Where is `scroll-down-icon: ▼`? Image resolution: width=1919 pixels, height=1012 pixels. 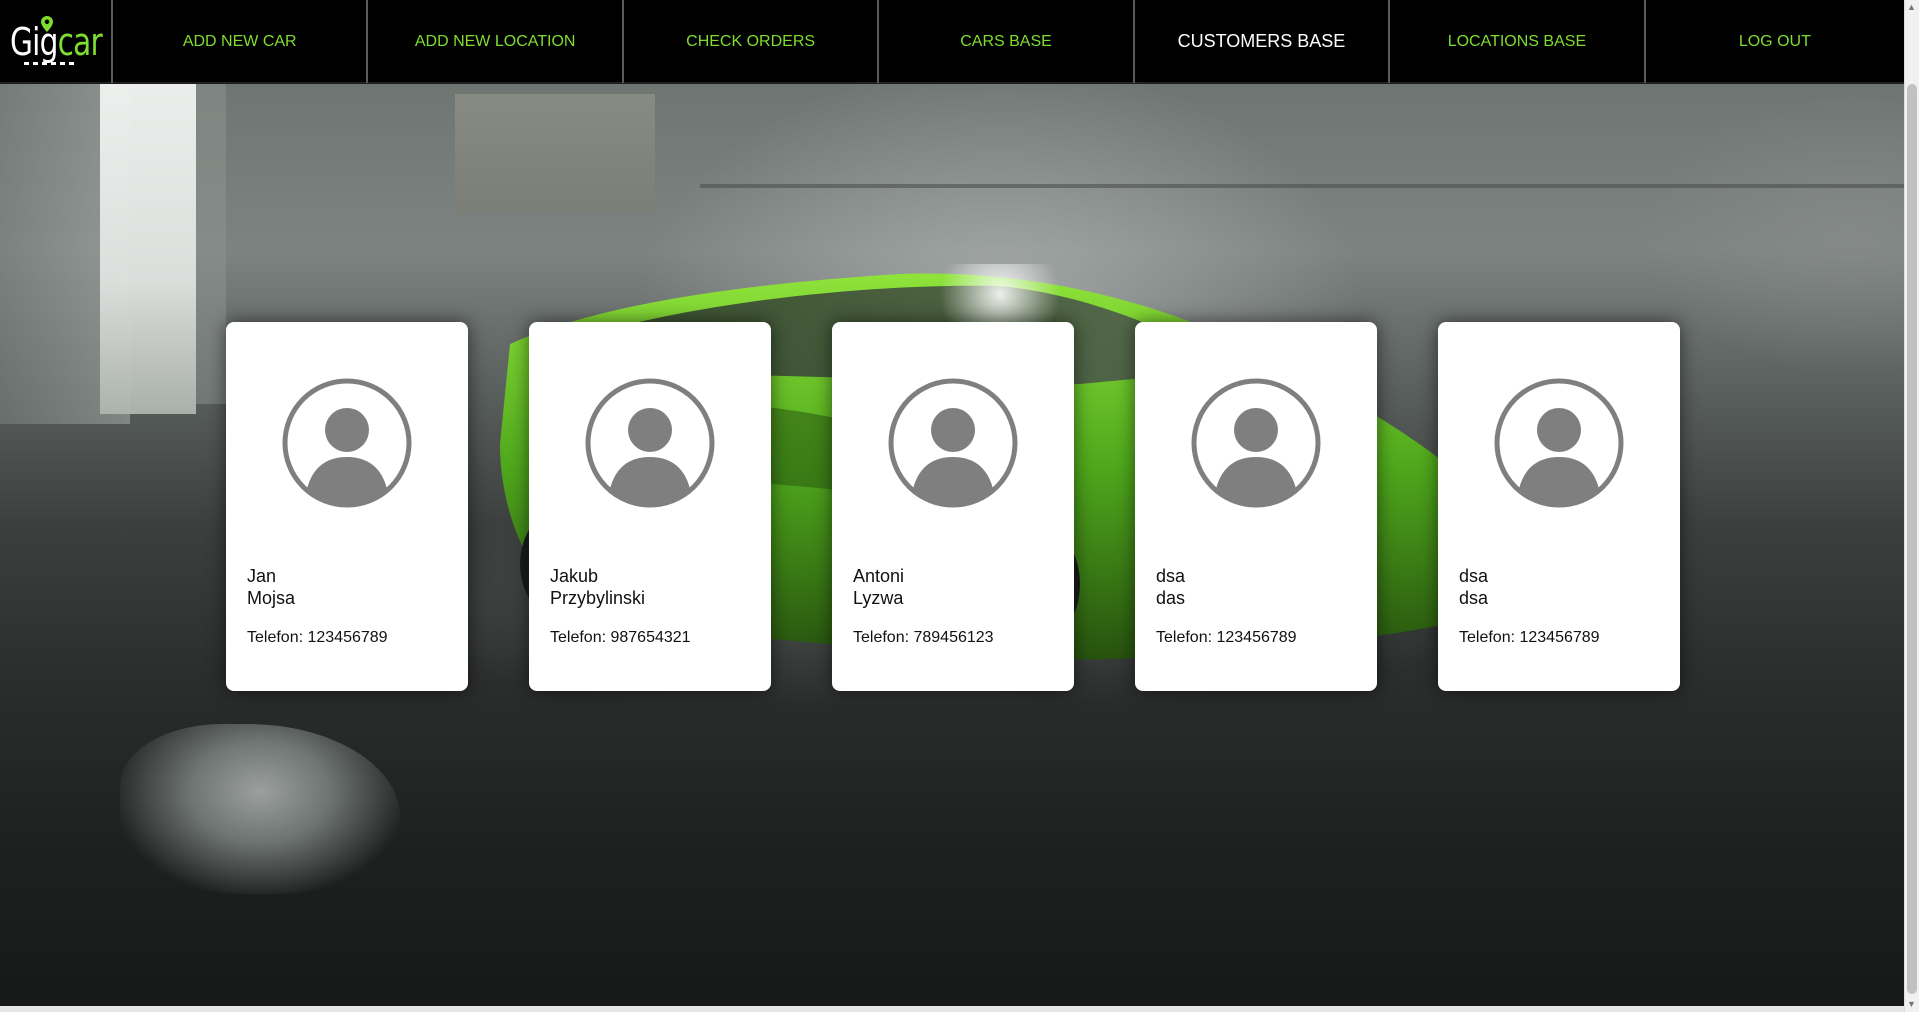
scroll-down-icon: ▼ is located at coordinates (1911, 1004).